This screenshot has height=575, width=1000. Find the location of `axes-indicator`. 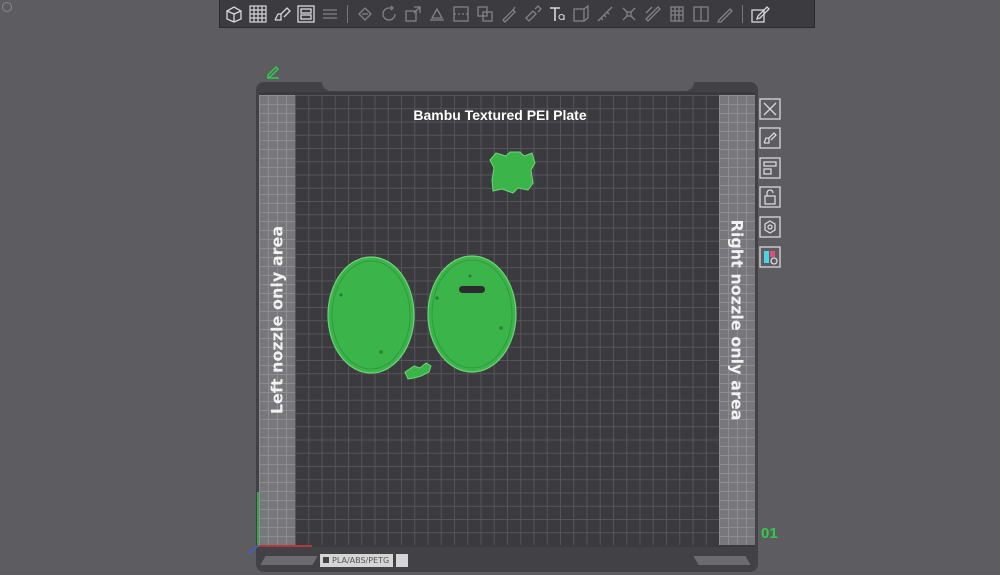

axes-indicator is located at coordinates (279, 523).